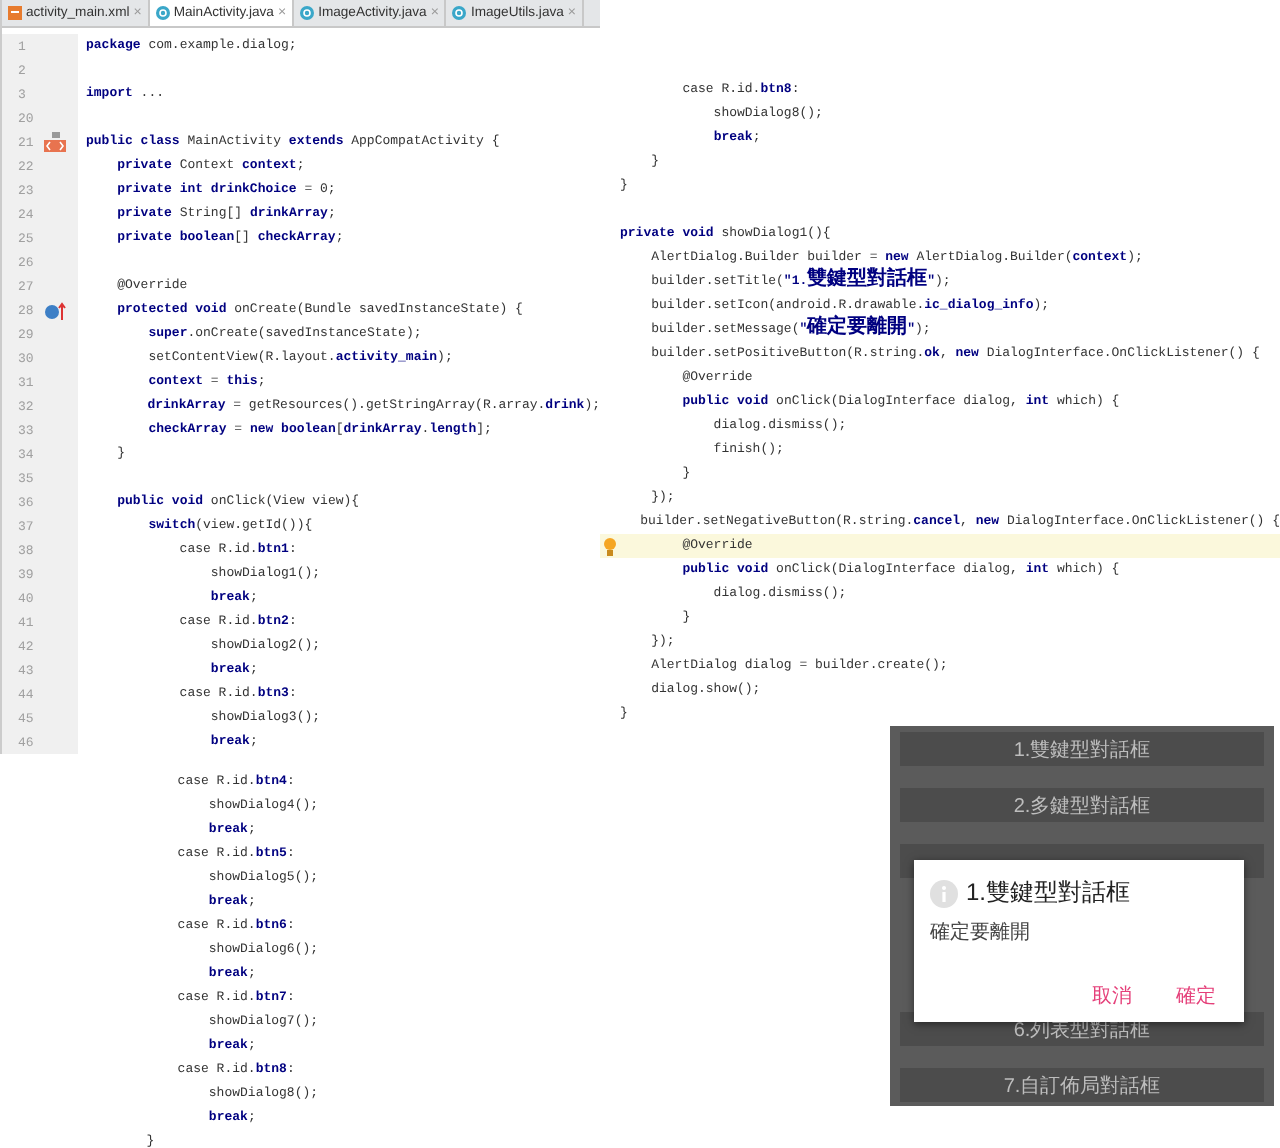  Describe the element at coordinates (55, 142) in the screenshot. I see `class-marker-icon` at that location.